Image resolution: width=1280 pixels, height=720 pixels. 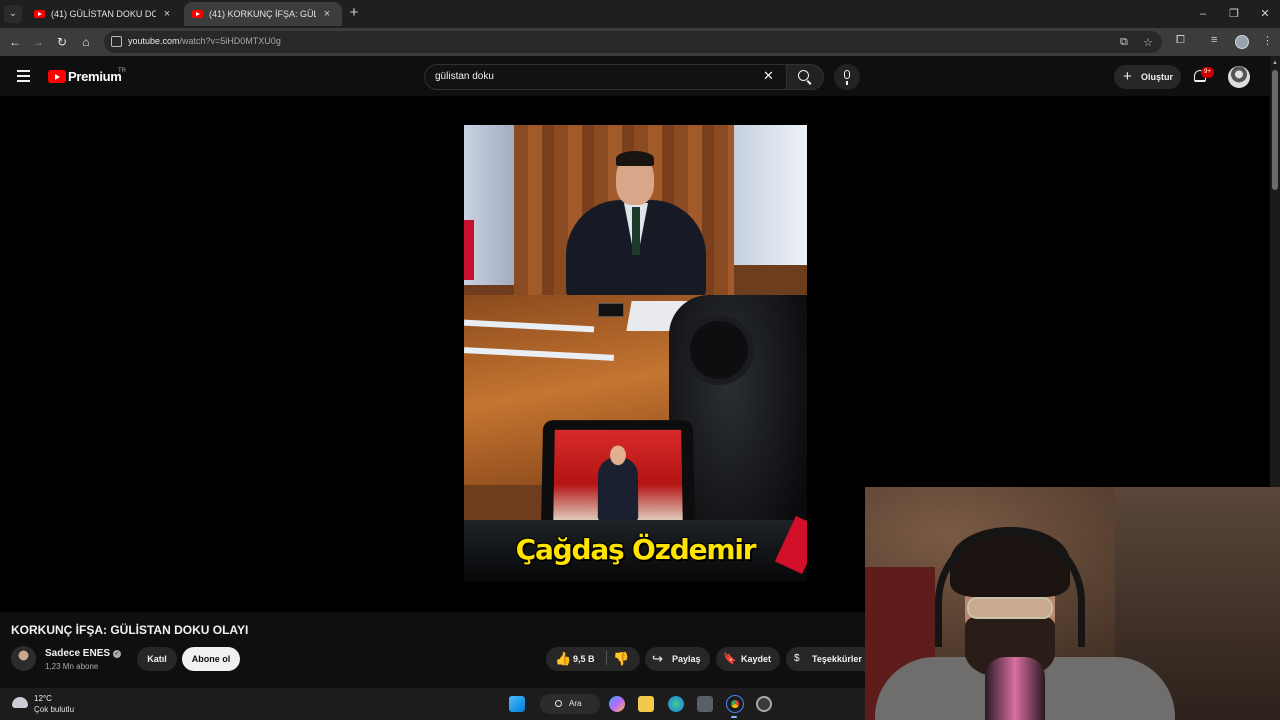 What do you see at coordinates (563, 659) in the screenshot?
I see `like-thumb-up-icon: 👍` at bounding box center [563, 659].